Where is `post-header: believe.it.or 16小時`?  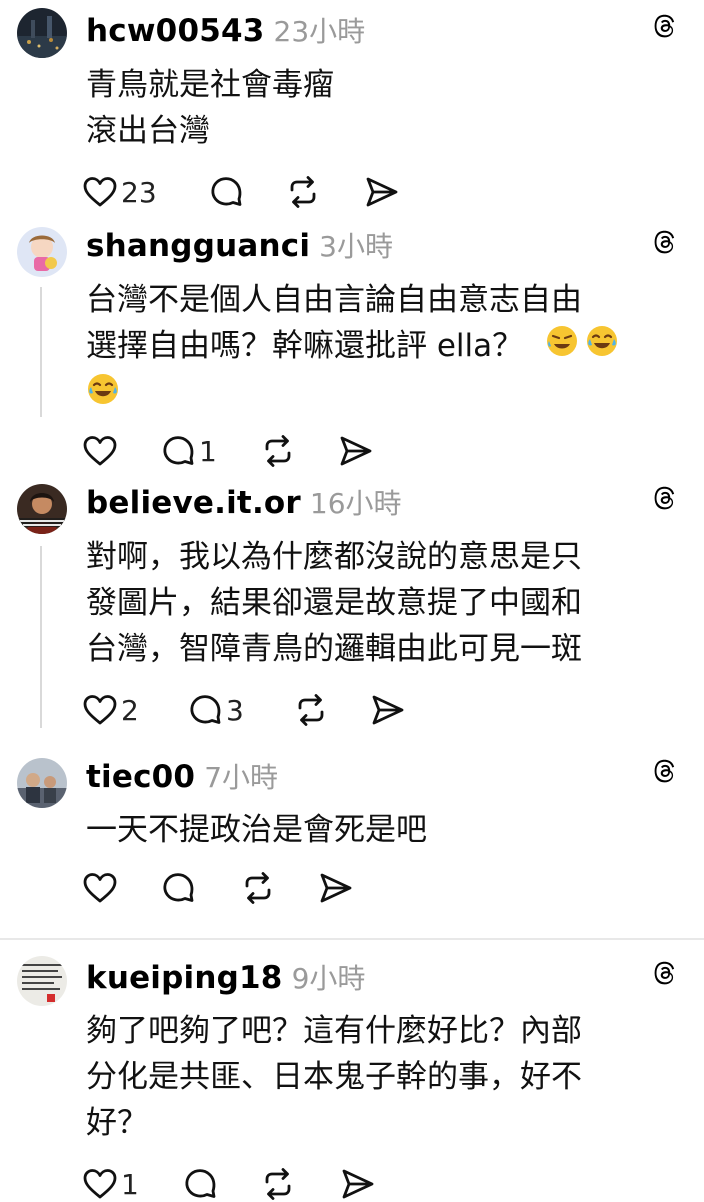 post-header: believe.it.or 16小時 is located at coordinates (244, 502).